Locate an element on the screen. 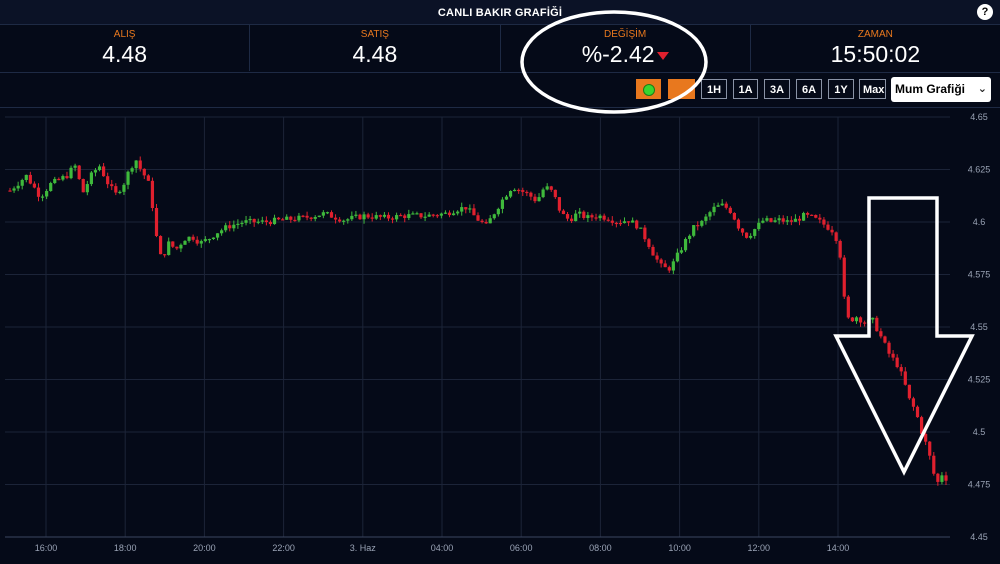  y-tick-label: 4.65 is located at coordinates (979, 117).